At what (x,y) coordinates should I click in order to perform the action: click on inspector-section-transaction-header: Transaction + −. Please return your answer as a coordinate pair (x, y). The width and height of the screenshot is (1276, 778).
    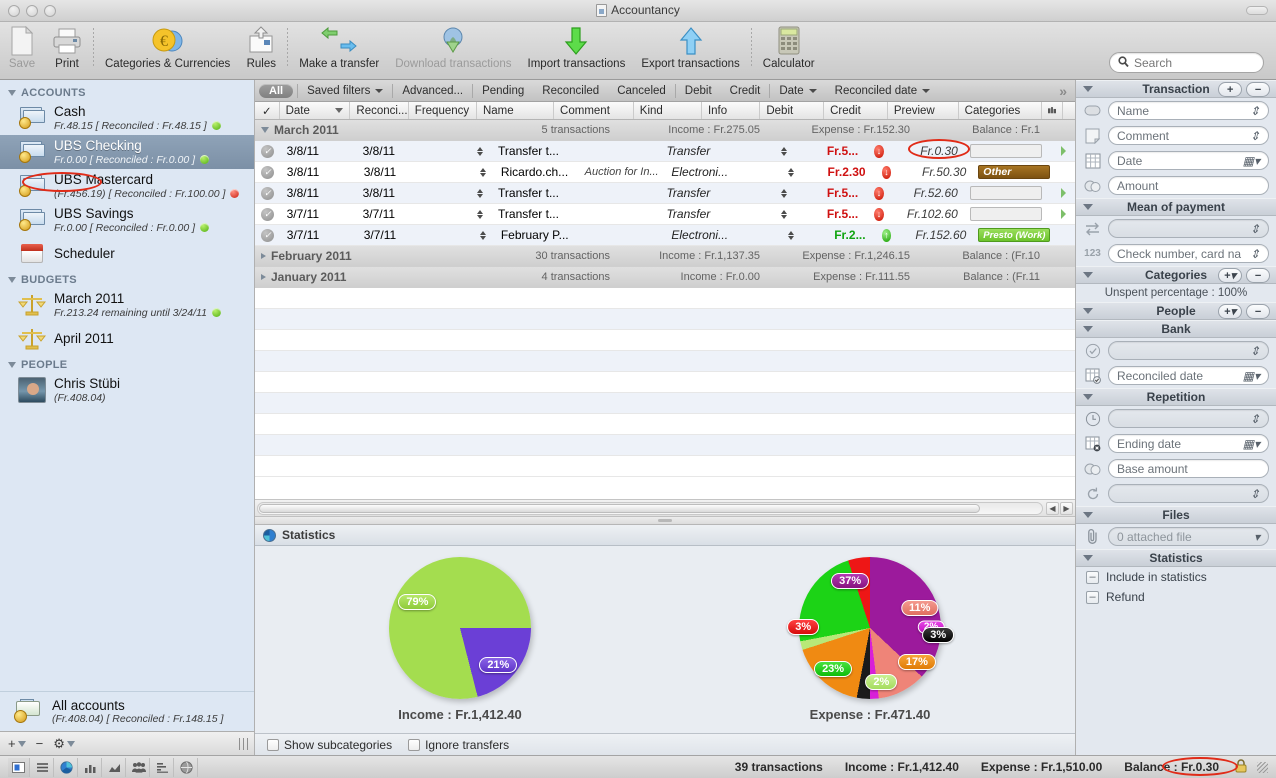
    Looking at the image, I should click on (1176, 89).